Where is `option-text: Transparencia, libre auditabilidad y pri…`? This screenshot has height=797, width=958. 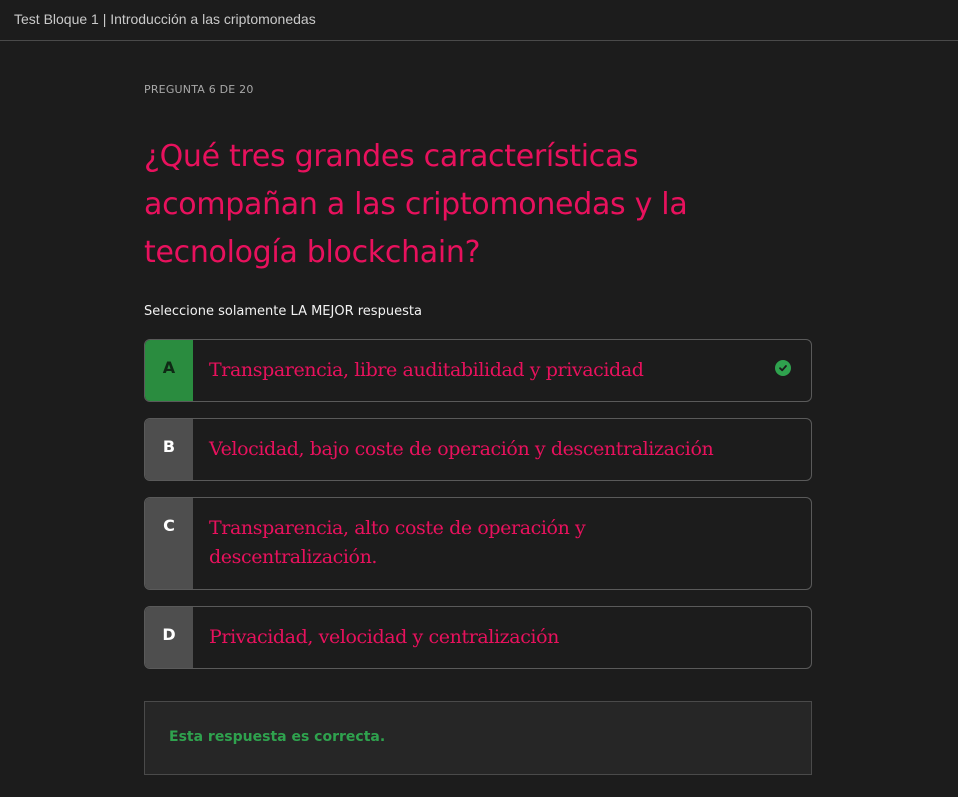
option-text: Transparencia, libre auditabilidad y pri… is located at coordinates (426, 370).